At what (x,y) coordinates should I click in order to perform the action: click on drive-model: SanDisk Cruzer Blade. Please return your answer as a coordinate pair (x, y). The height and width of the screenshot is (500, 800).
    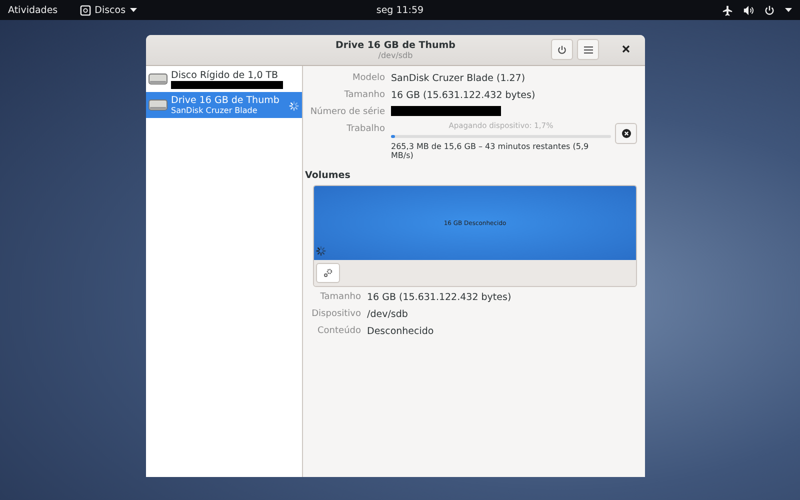
    Looking at the image, I should click on (214, 110).